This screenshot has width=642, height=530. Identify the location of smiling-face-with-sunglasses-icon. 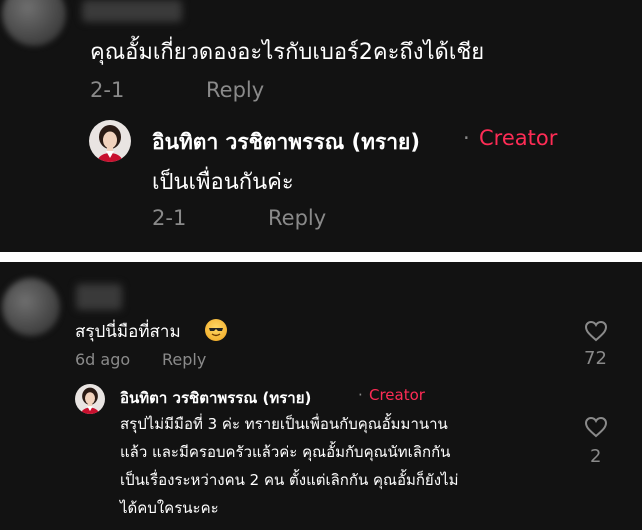
(216, 330).